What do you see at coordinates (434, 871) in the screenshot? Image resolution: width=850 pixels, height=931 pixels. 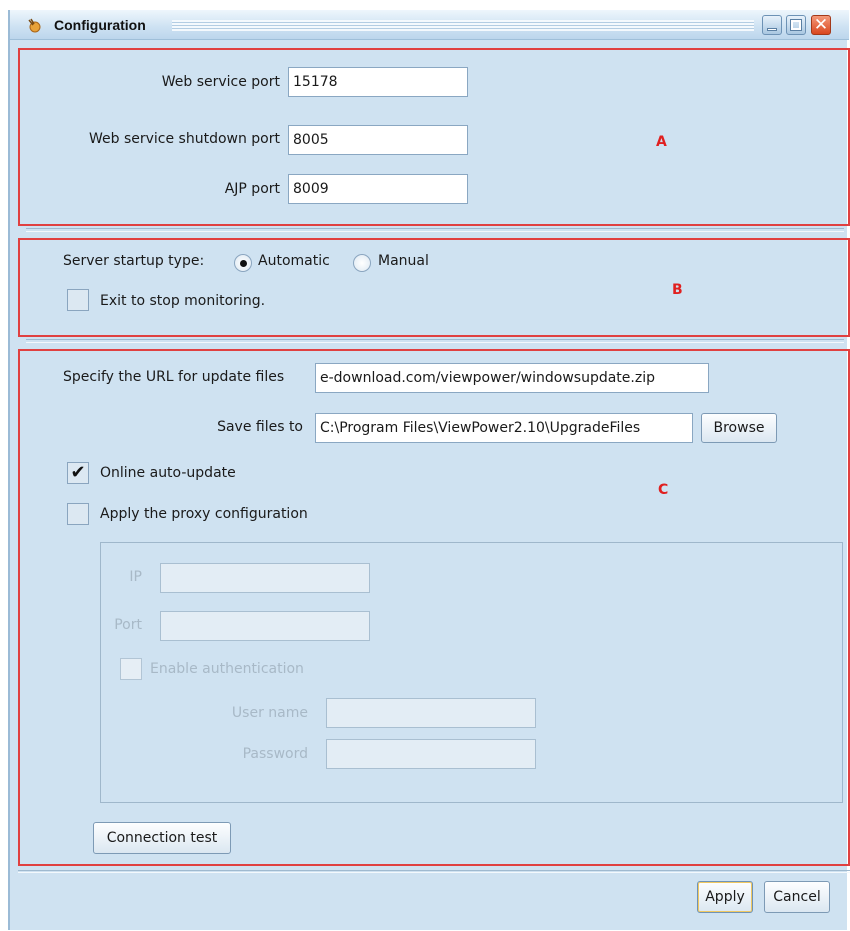 I see `footer-separator` at bounding box center [434, 871].